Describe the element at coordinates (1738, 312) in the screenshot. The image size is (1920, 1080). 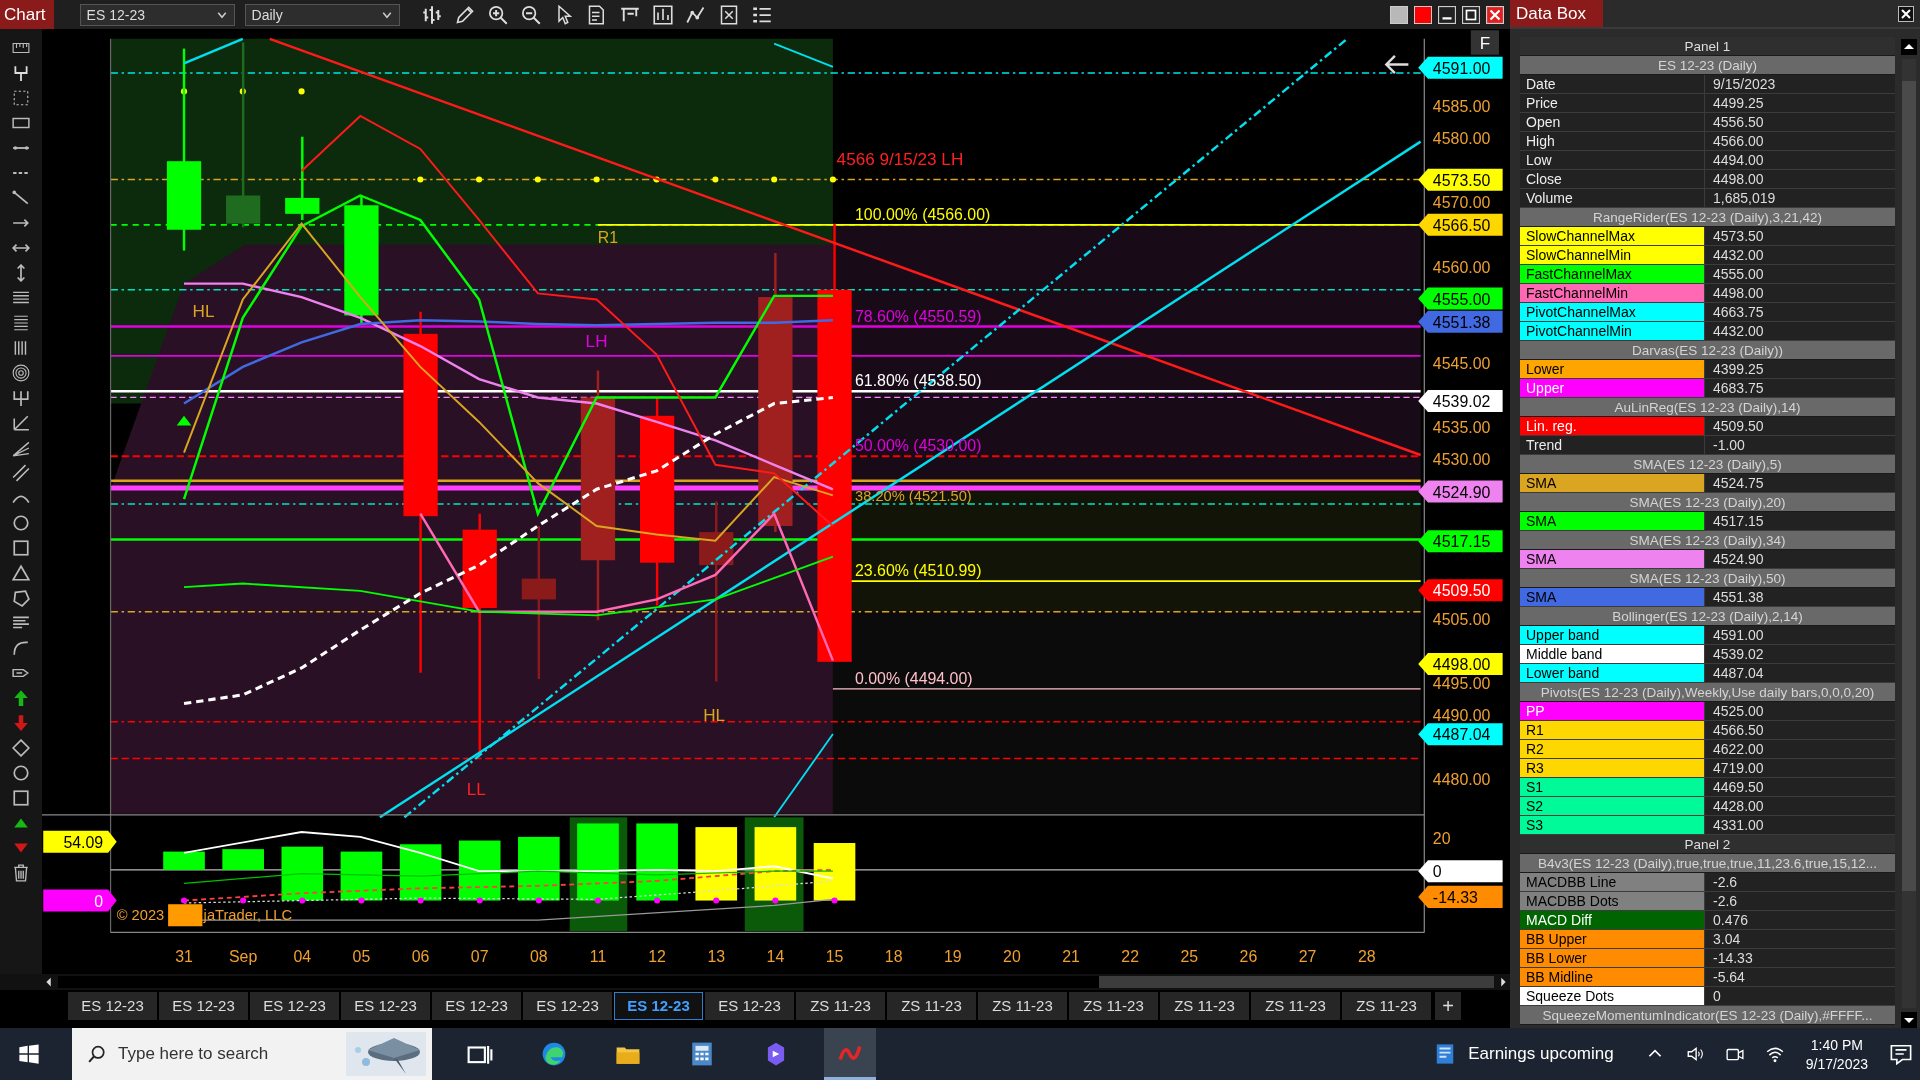
I see `row-value: 4663.75` at that location.